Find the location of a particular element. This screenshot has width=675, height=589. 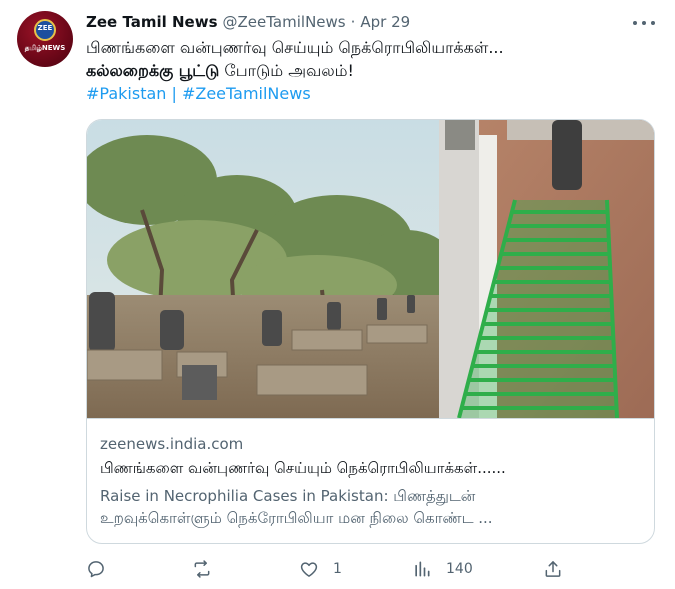

tweet-text-line2: கல்லறைக்கு பூட்டு போடும் அவலம்! is located at coordinates (220, 71).